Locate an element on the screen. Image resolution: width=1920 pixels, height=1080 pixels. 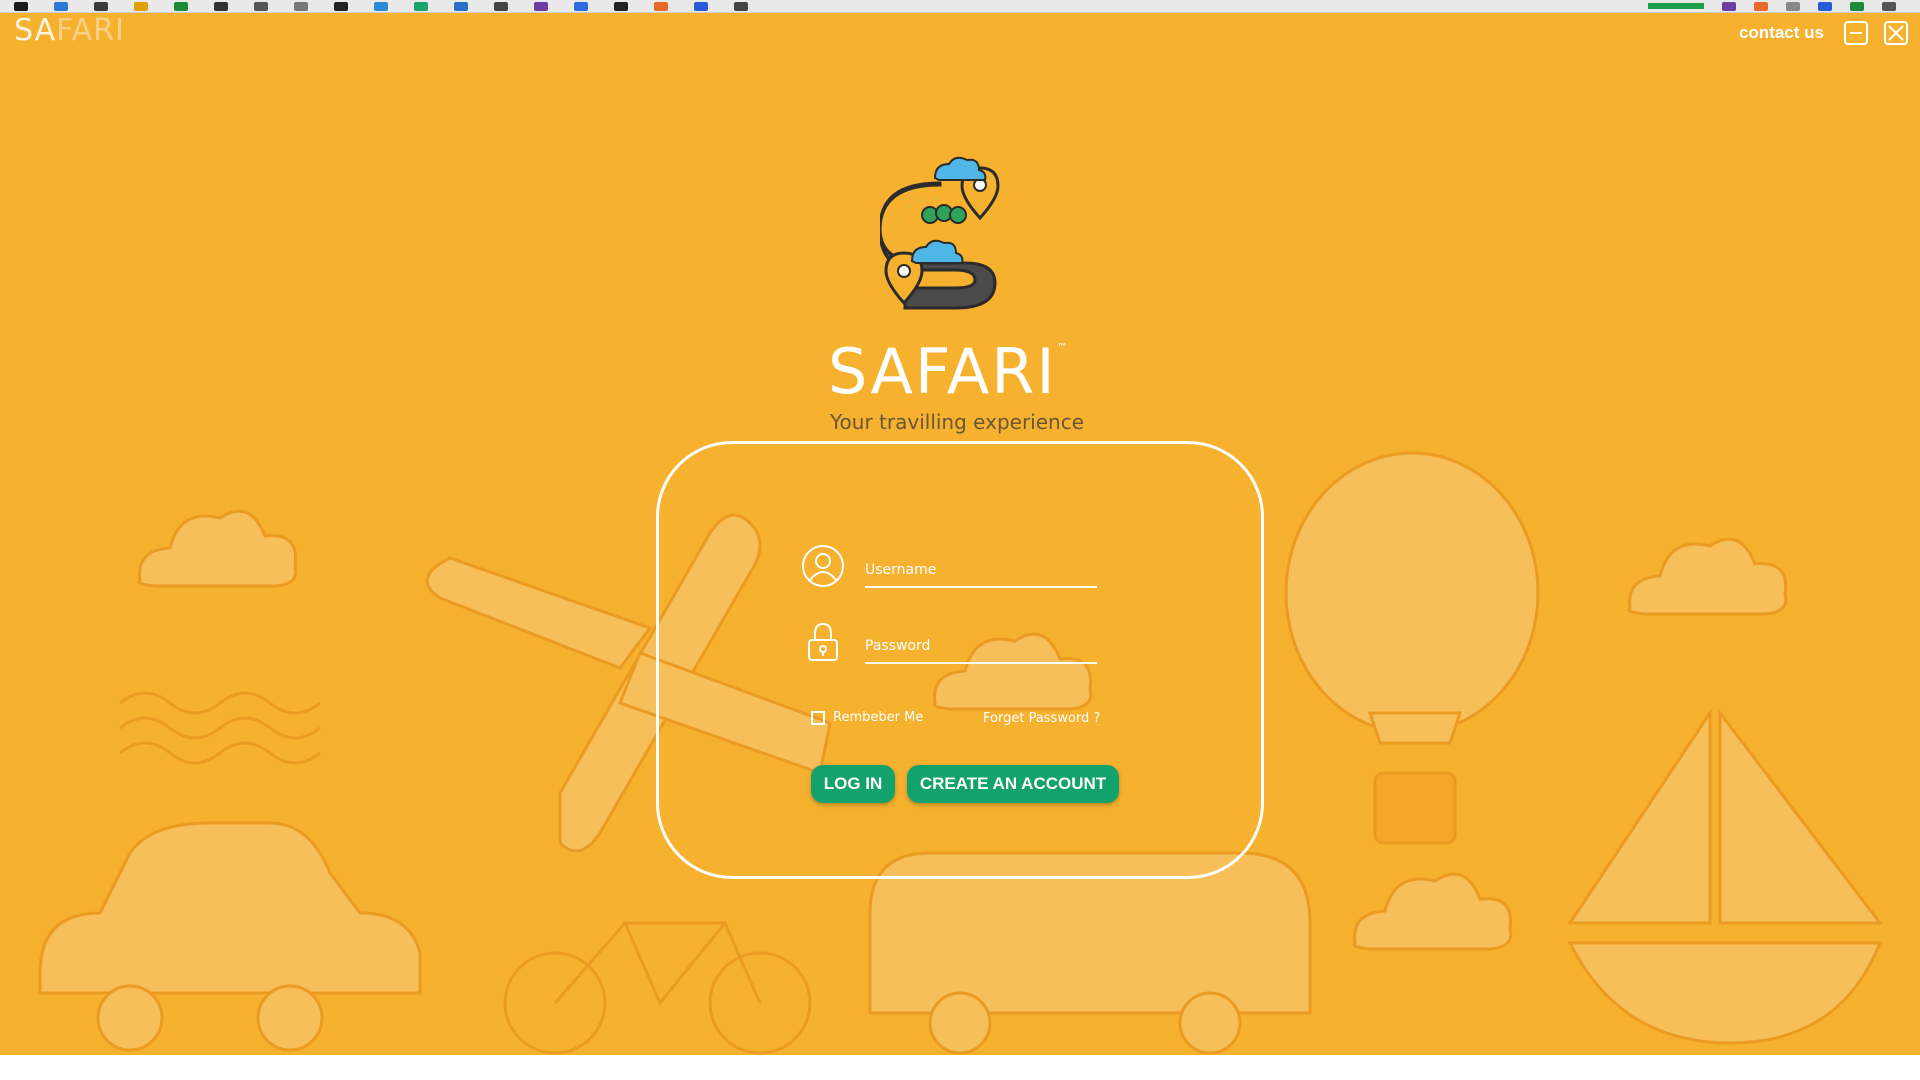
brand-name: SAFARI™ is located at coordinates (958, 371).